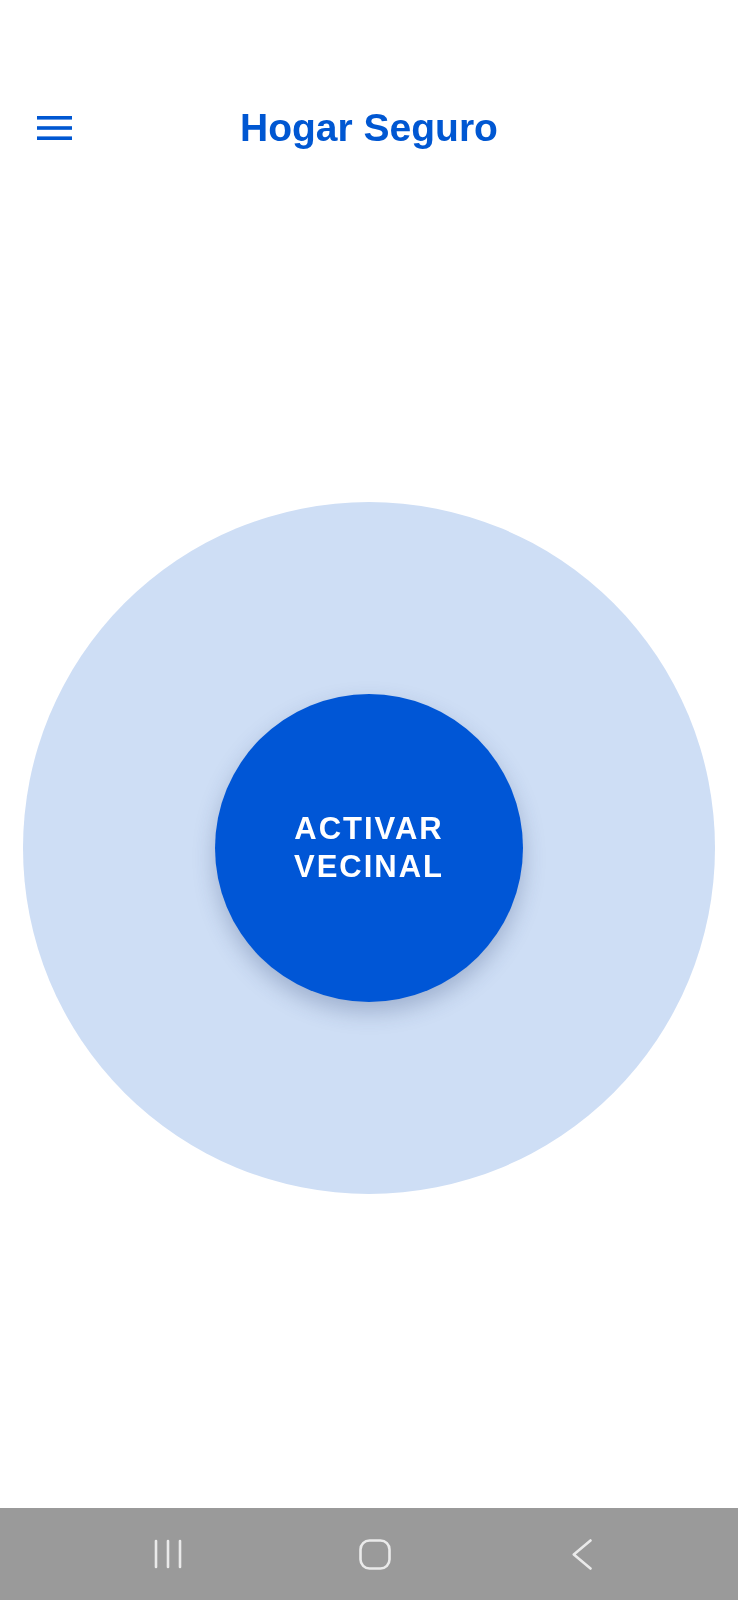  Describe the element at coordinates (369, 128) in the screenshot. I see `app-title: Hogar Seguro` at that location.